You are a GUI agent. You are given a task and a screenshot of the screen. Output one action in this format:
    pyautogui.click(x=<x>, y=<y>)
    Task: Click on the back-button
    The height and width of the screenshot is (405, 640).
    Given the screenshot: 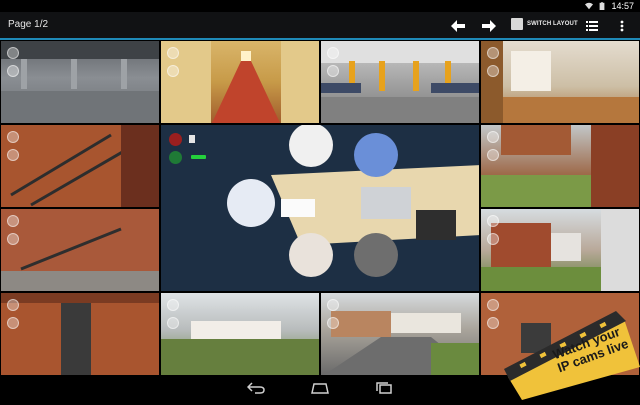 What is the action you would take?
    pyautogui.click(x=256, y=388)
    